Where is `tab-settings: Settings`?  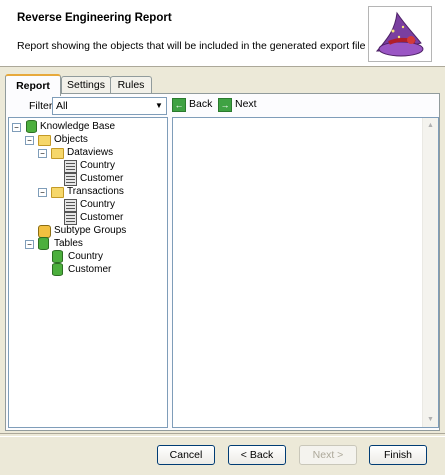 tab-settings: Settings is located at coordinates (86, 85).